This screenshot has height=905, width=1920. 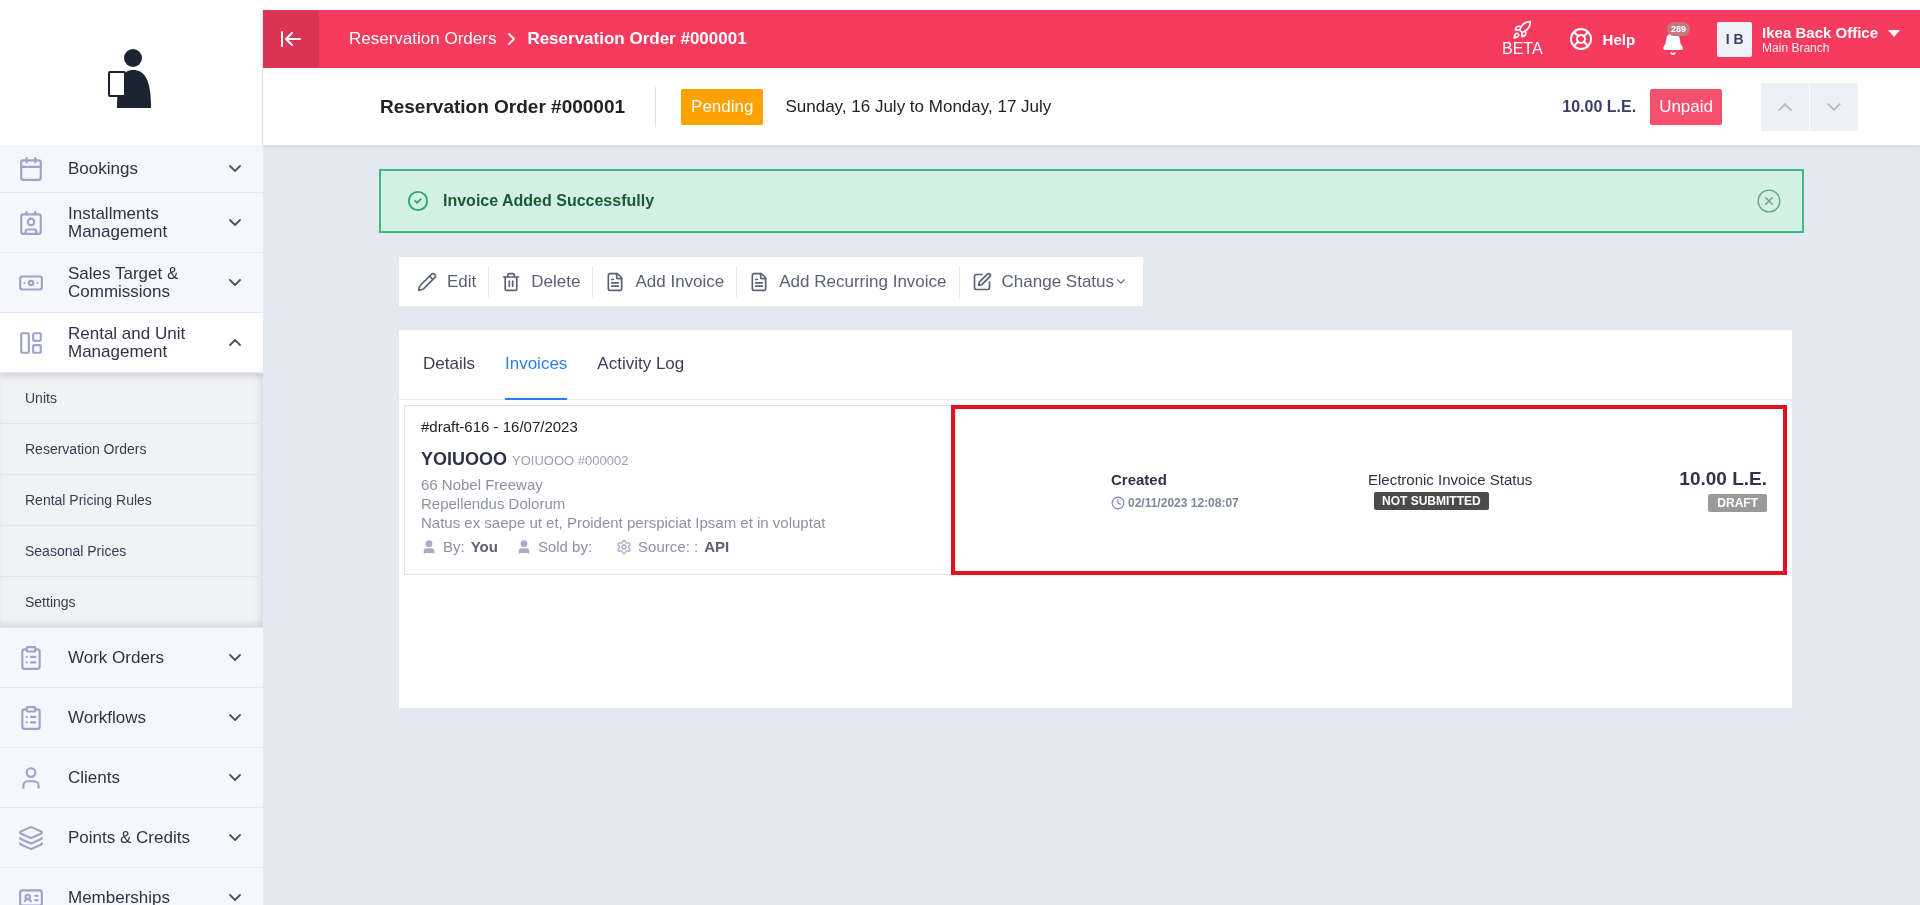 I want to click on user-menu: I B Ikea Back Office Main Branch, so click(x=1808, y=39).